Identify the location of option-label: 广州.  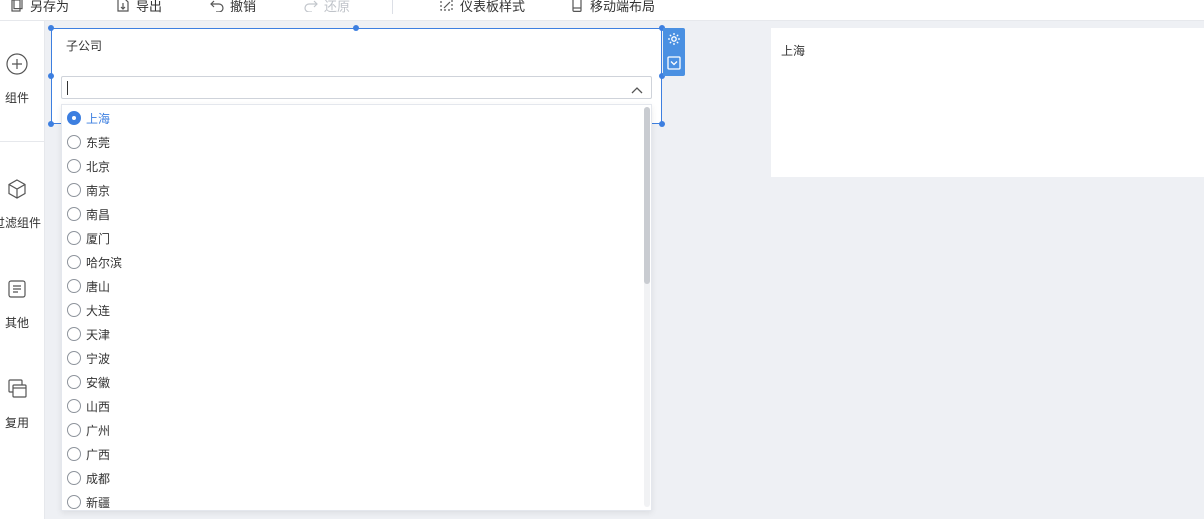
(98, 430).